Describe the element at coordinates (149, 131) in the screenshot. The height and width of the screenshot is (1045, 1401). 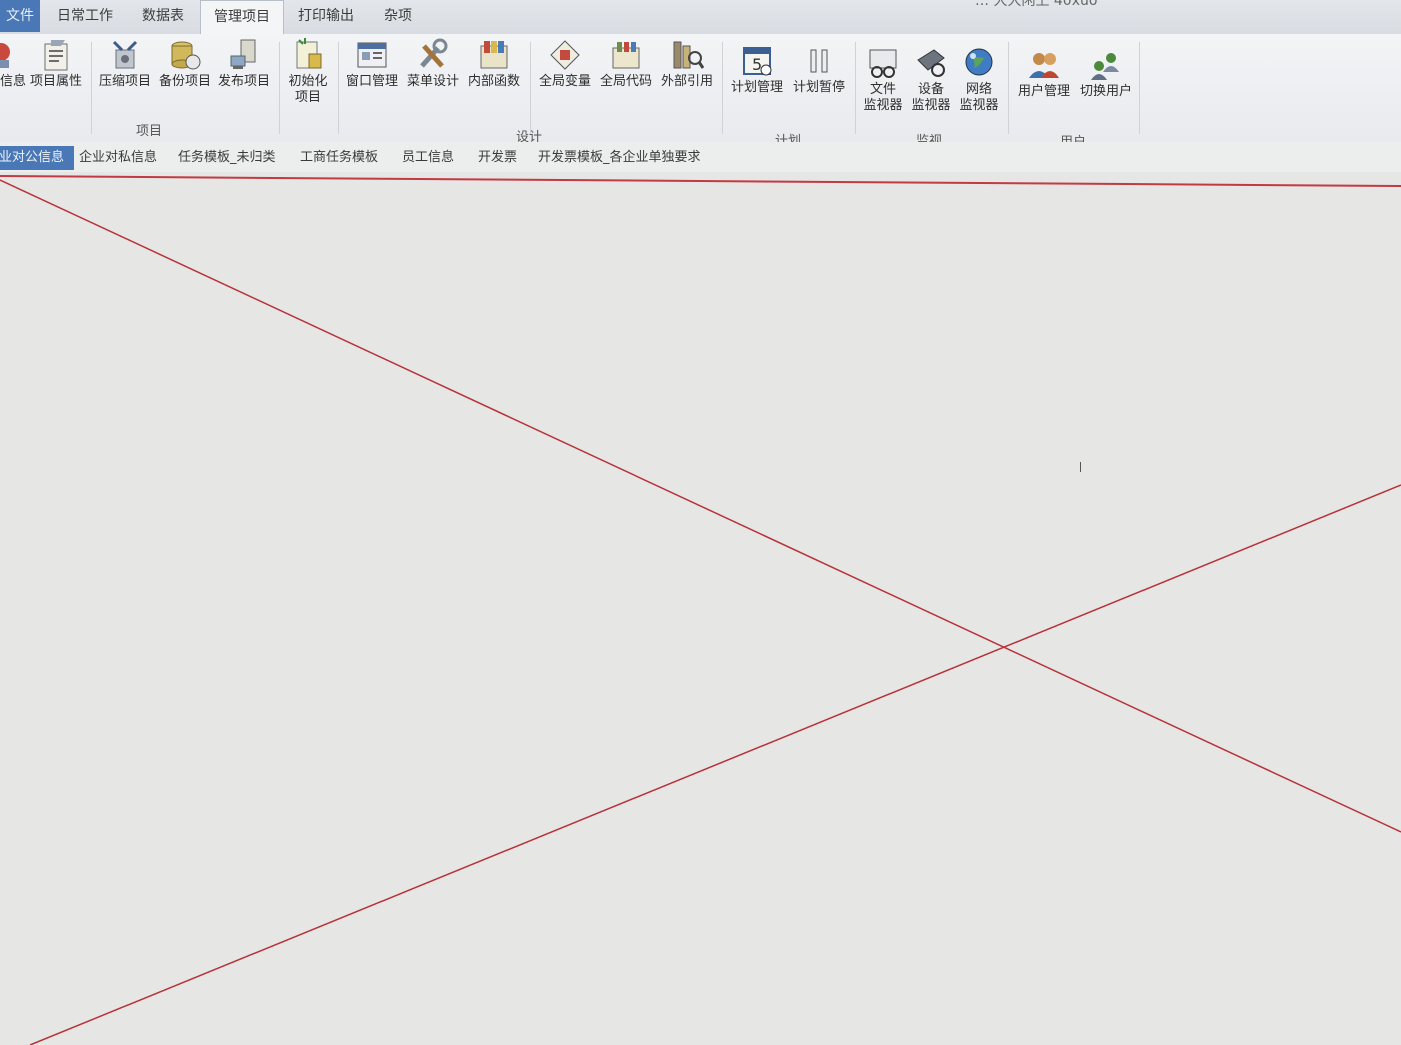
I see `group-label-project: 项目` at that location.